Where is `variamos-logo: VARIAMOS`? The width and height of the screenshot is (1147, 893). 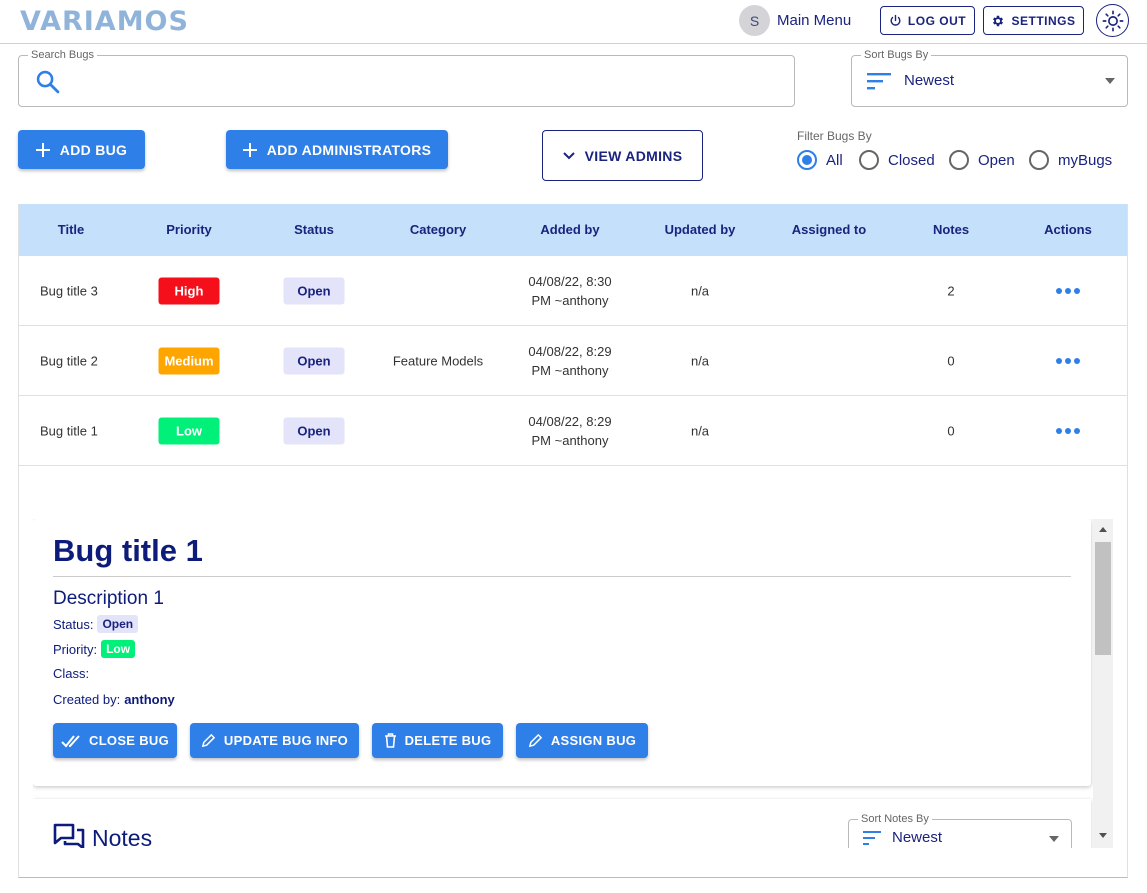
variamos-logo: VARIAMOS is located at coordinates (104, 21).